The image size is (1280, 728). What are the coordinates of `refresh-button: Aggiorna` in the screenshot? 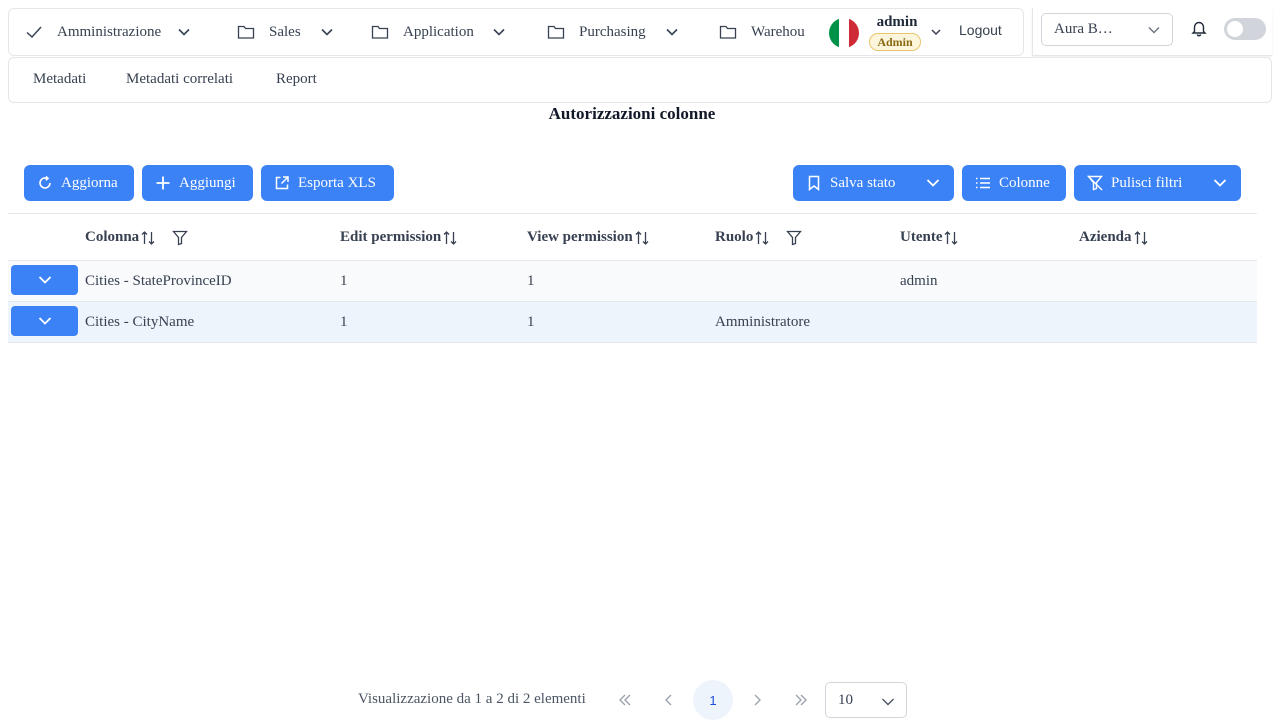 It's located at (79, 183).